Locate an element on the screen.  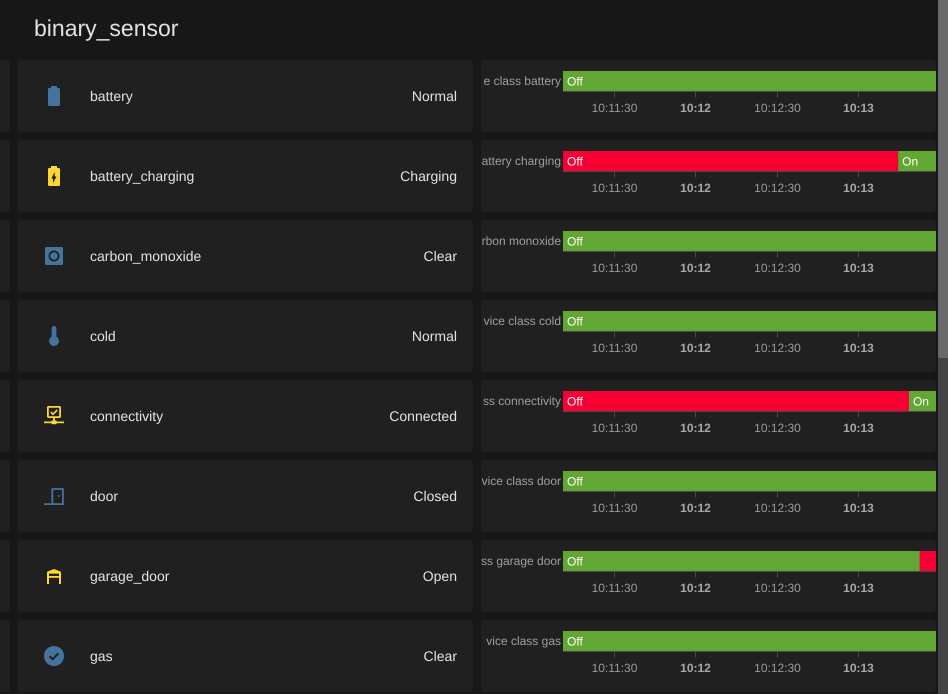
entity-name: garage_door is located at coordinates (130, 576).